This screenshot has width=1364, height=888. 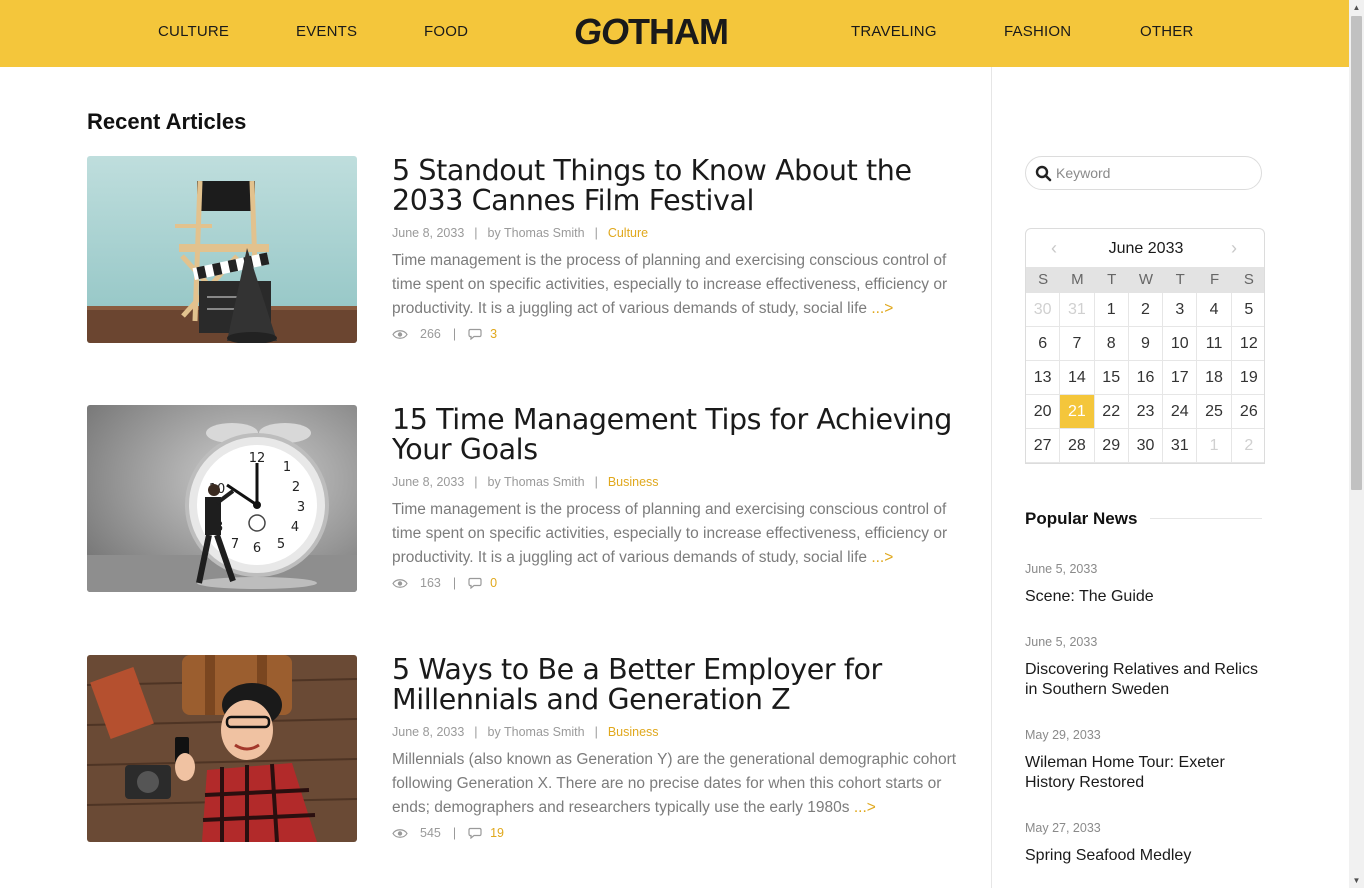 What do you see at coordinates (1145, 248) in the screenshot?
I see `calendar-header: ‹ June 2033 ›` at bounding box center [1145, 248].